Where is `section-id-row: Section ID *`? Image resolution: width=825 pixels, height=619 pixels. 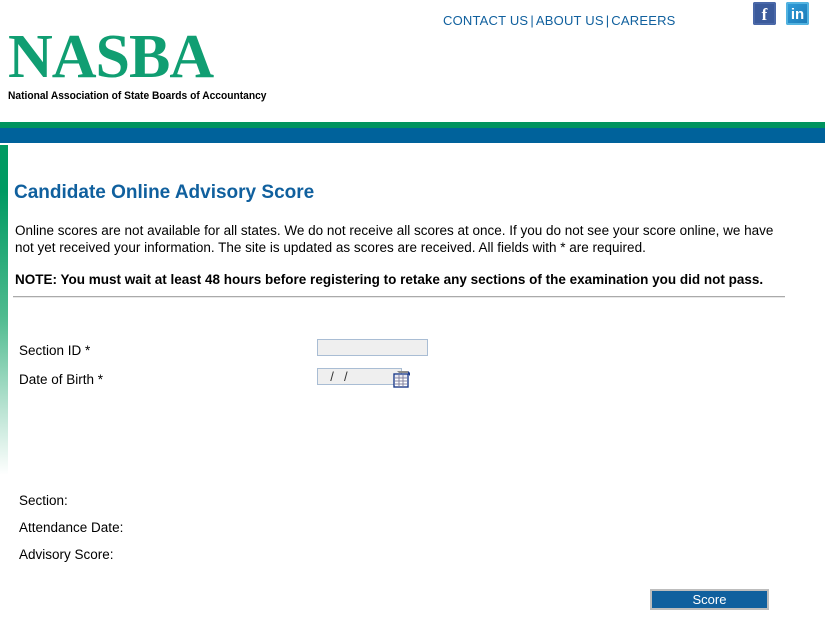
section-id-row: Section ID * is located at coordinates (412, 353).